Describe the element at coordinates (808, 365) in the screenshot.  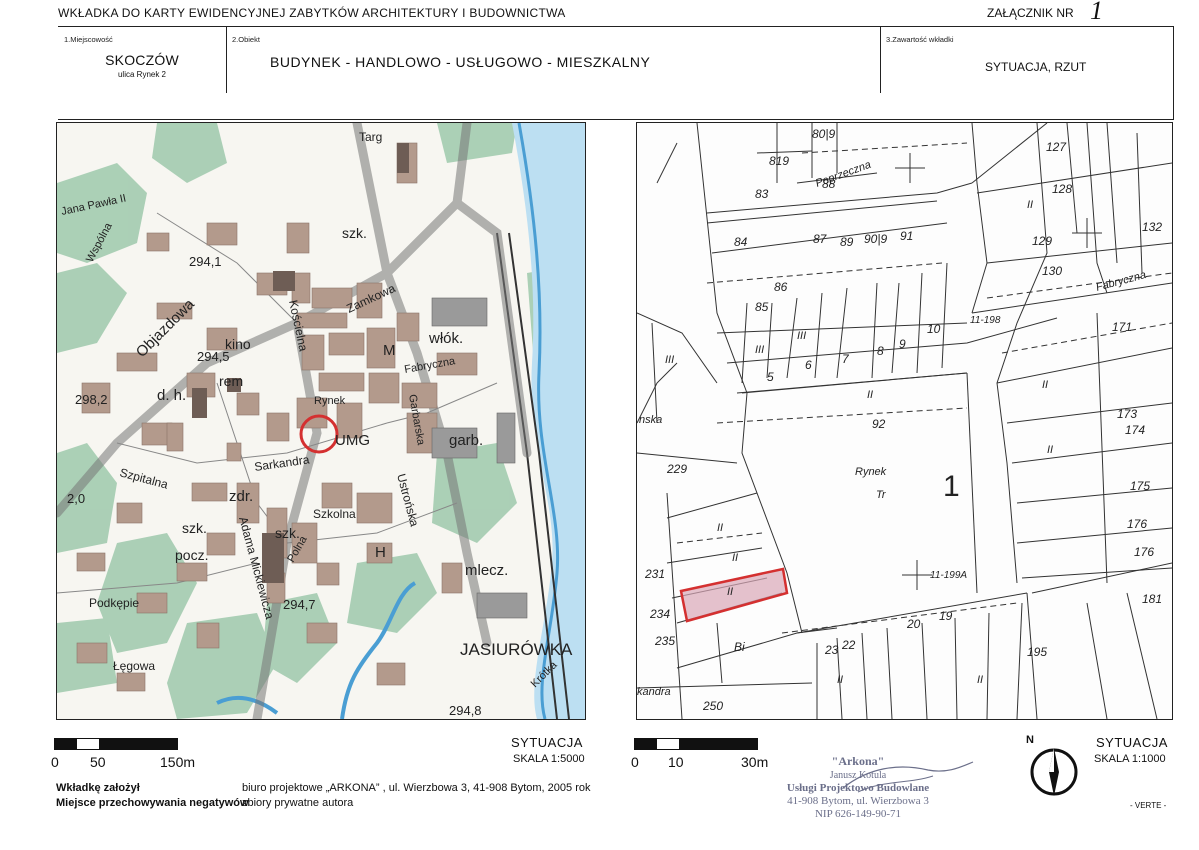
I see `parcel-label: 6` at that location.